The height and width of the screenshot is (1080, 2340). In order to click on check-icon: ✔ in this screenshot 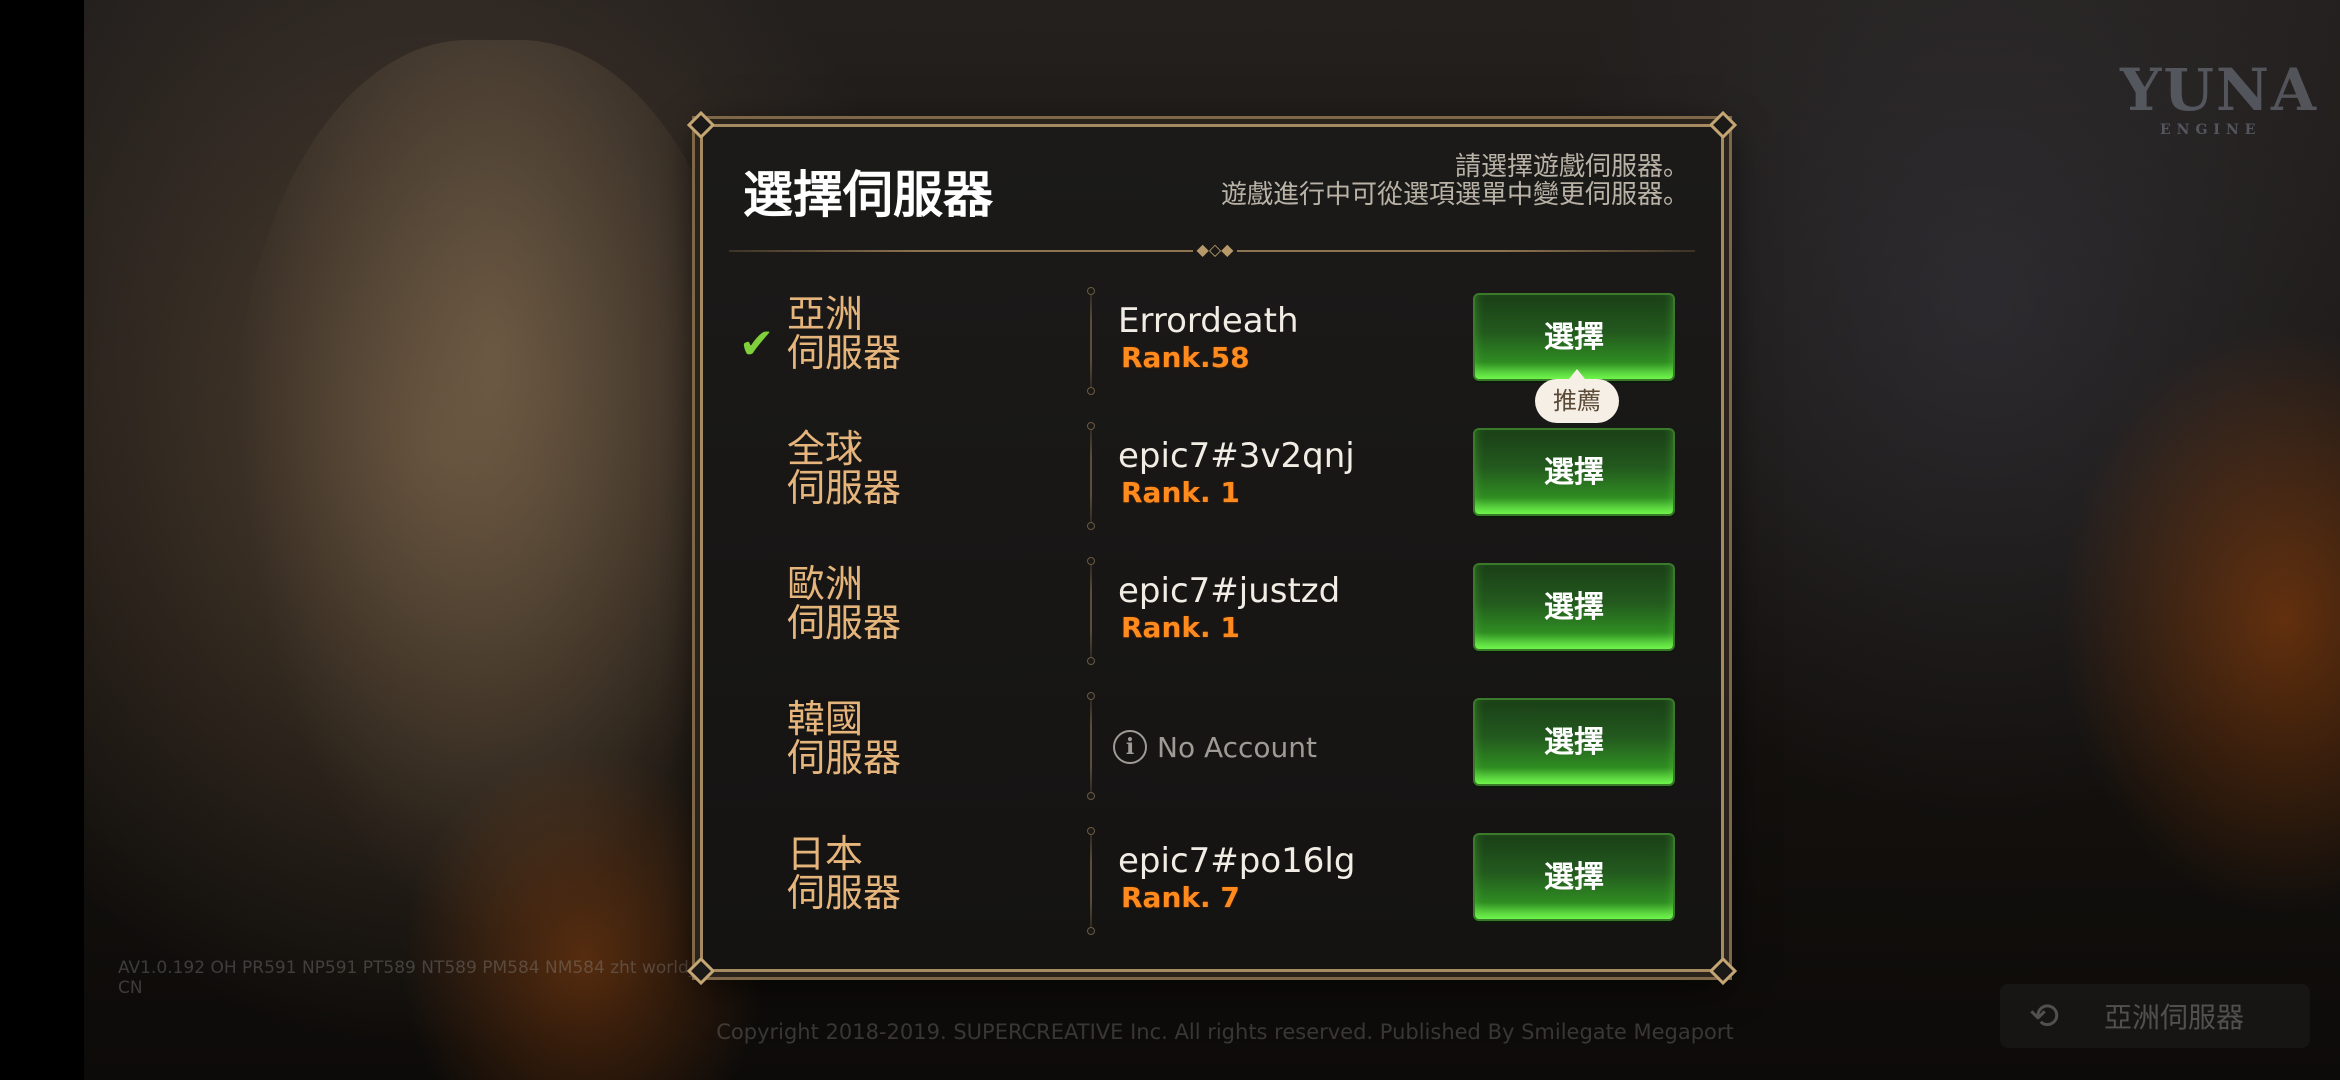, I will do `click(757, 343)`.